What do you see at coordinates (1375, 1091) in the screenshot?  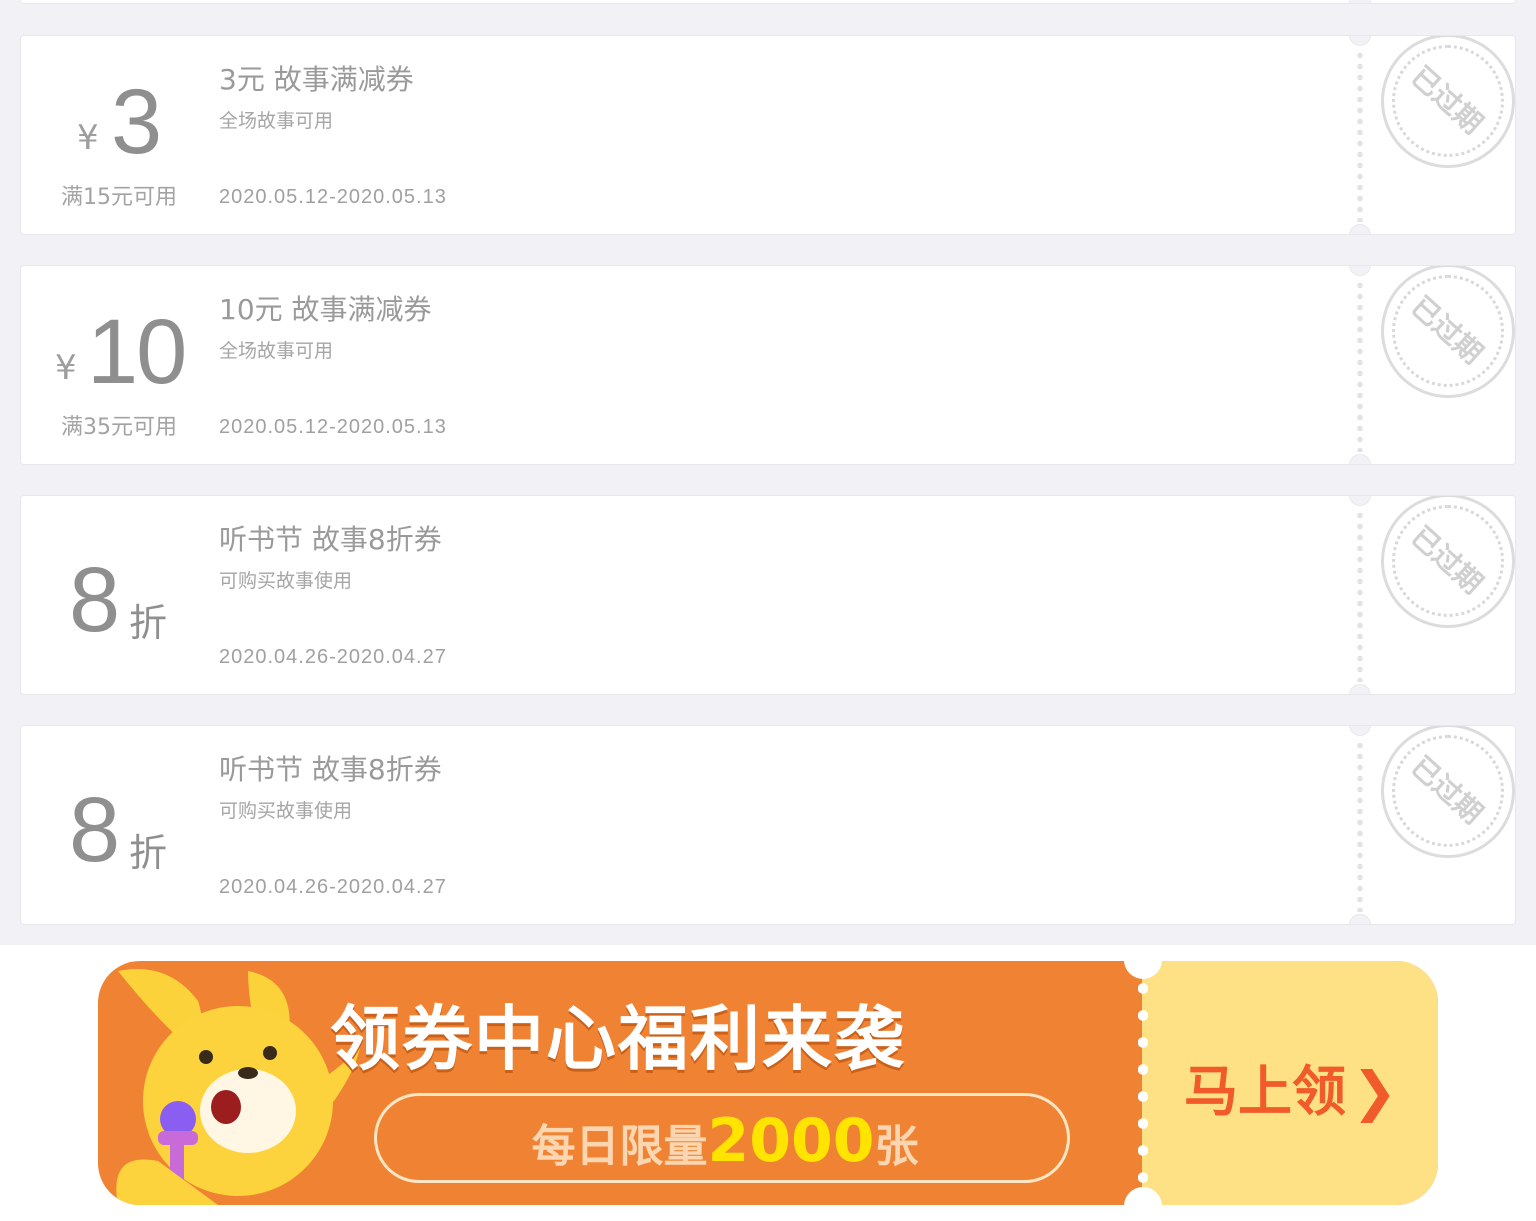 I see `chevron-right-icon: ❯` at bounding box center [1375, 1091].